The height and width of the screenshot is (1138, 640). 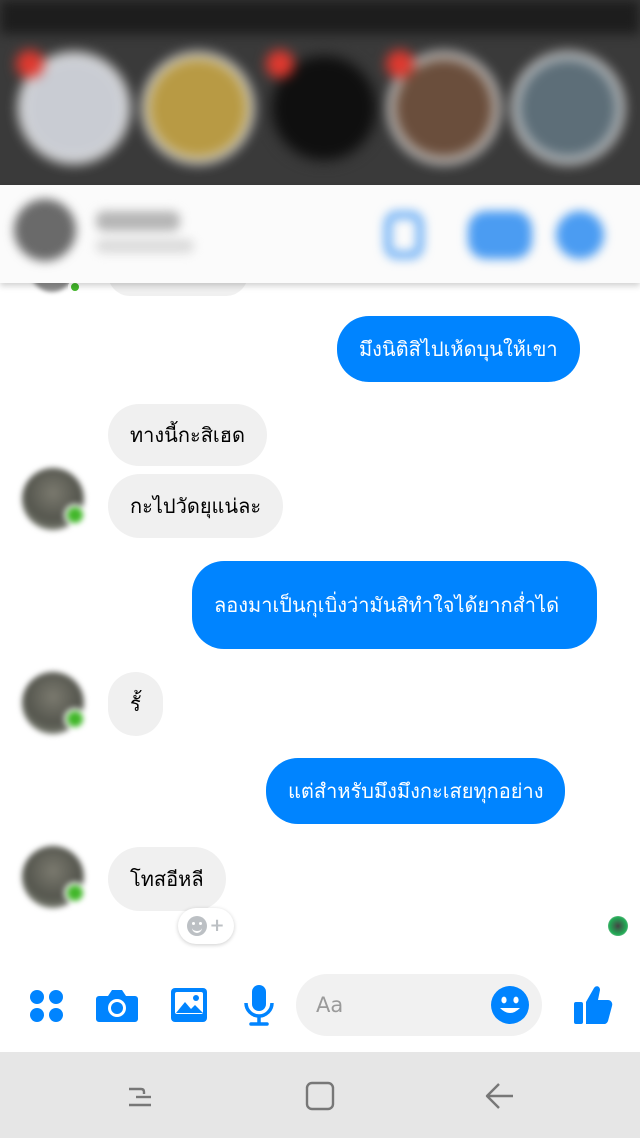 I want to click on home-icon, so click(x=320, y=1096).